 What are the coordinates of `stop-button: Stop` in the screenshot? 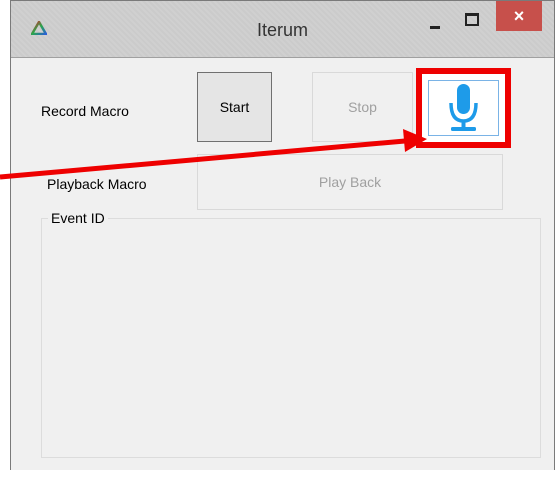 It's located at (362, 107).